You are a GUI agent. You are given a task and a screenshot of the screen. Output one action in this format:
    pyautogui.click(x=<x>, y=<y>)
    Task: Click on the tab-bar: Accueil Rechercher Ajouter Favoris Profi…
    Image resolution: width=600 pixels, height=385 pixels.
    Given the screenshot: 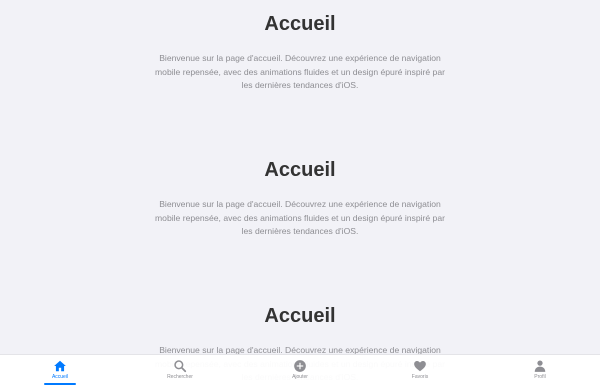 What is the action you would take?
    pyautogui.click(x=300, y=369)
    